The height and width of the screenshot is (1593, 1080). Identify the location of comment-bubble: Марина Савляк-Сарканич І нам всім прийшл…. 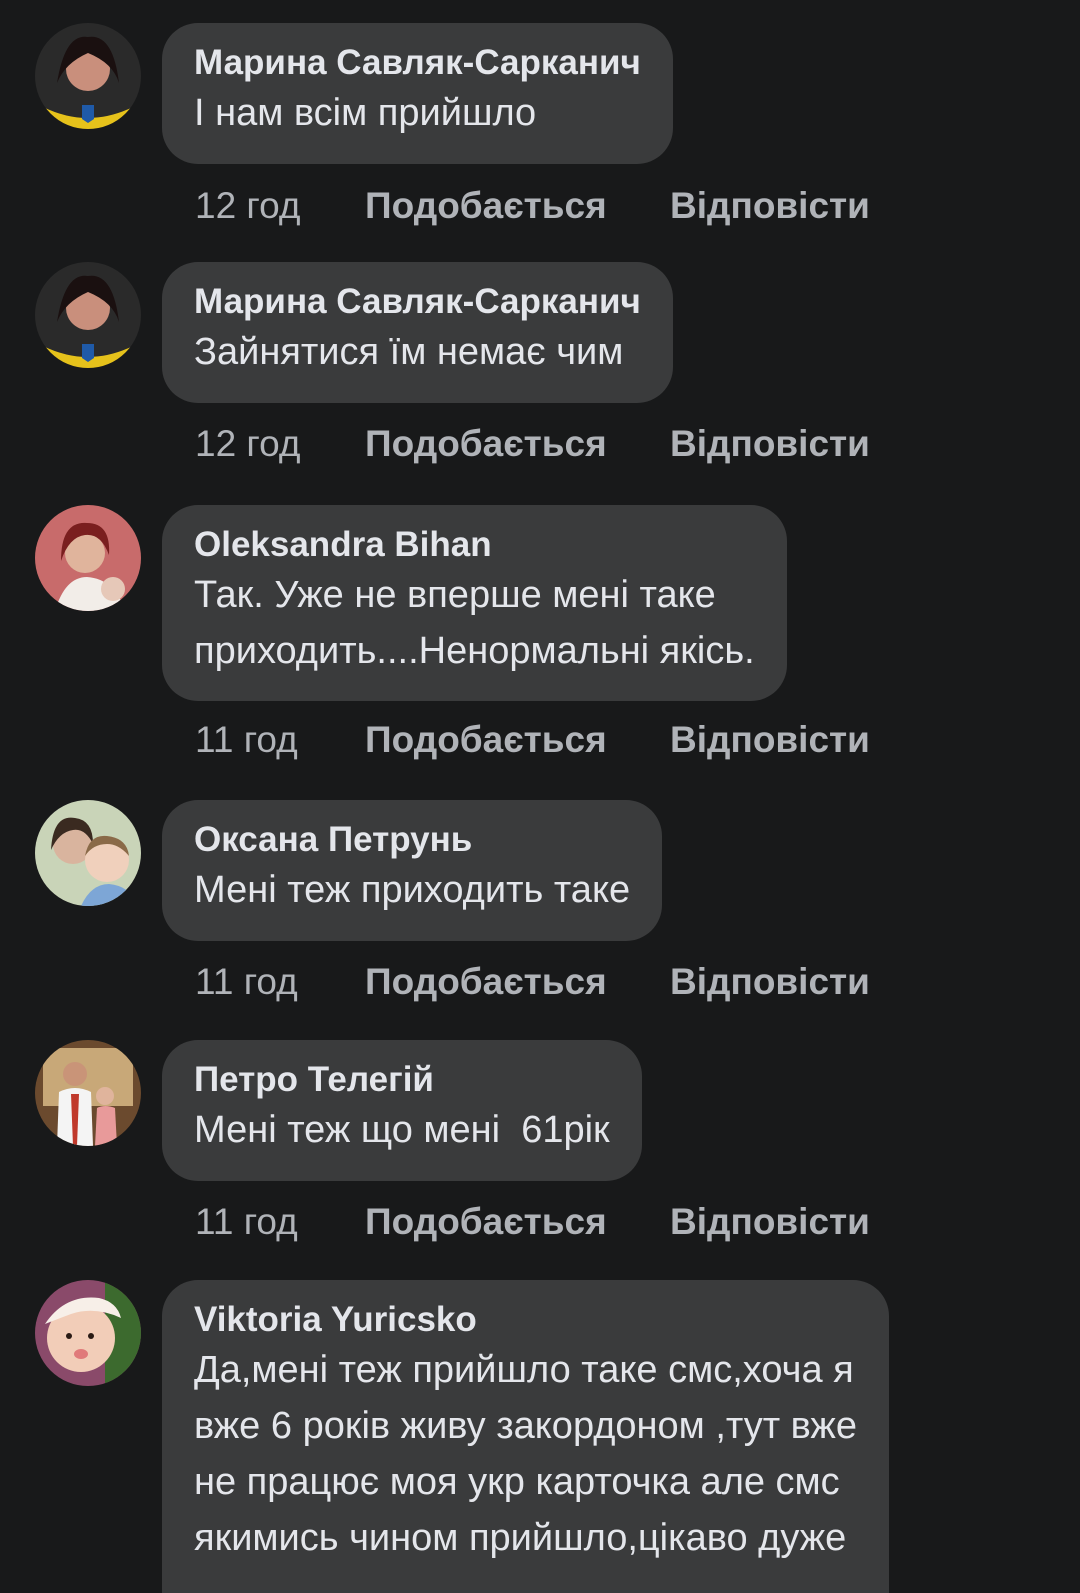
(417, 93).